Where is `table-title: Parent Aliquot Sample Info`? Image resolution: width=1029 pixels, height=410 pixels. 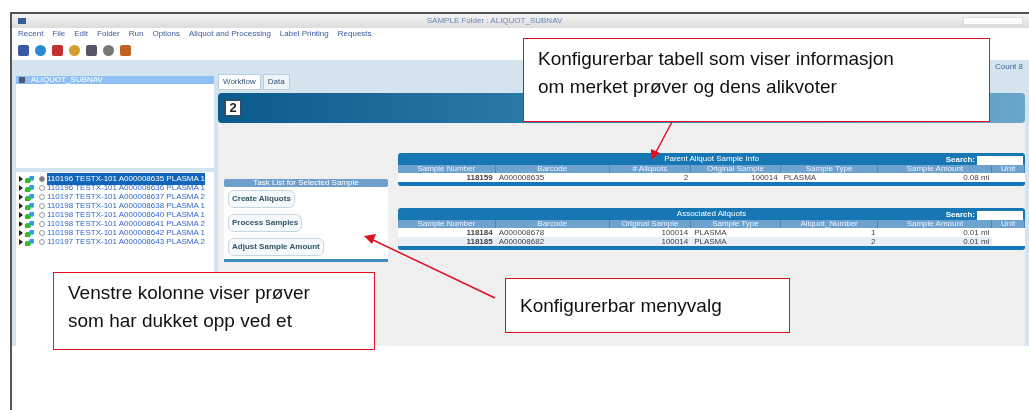
table-title: Parent Aliquot Sample Info is located at coordinates (711, 159).